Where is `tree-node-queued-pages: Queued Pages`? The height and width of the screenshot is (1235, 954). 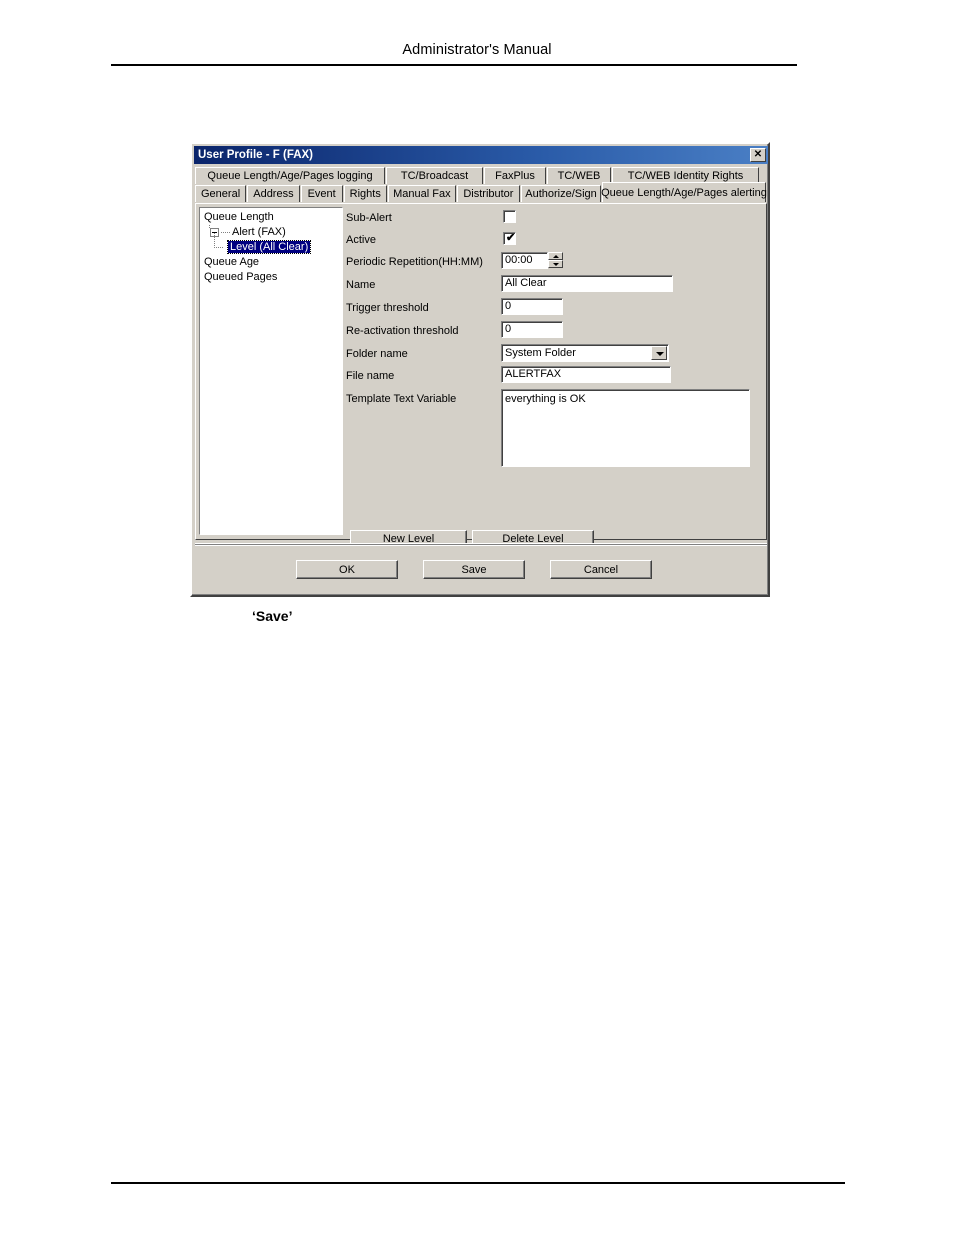
tree-node-queued-pages: Queued Pages is located at coordinates (271, 277).